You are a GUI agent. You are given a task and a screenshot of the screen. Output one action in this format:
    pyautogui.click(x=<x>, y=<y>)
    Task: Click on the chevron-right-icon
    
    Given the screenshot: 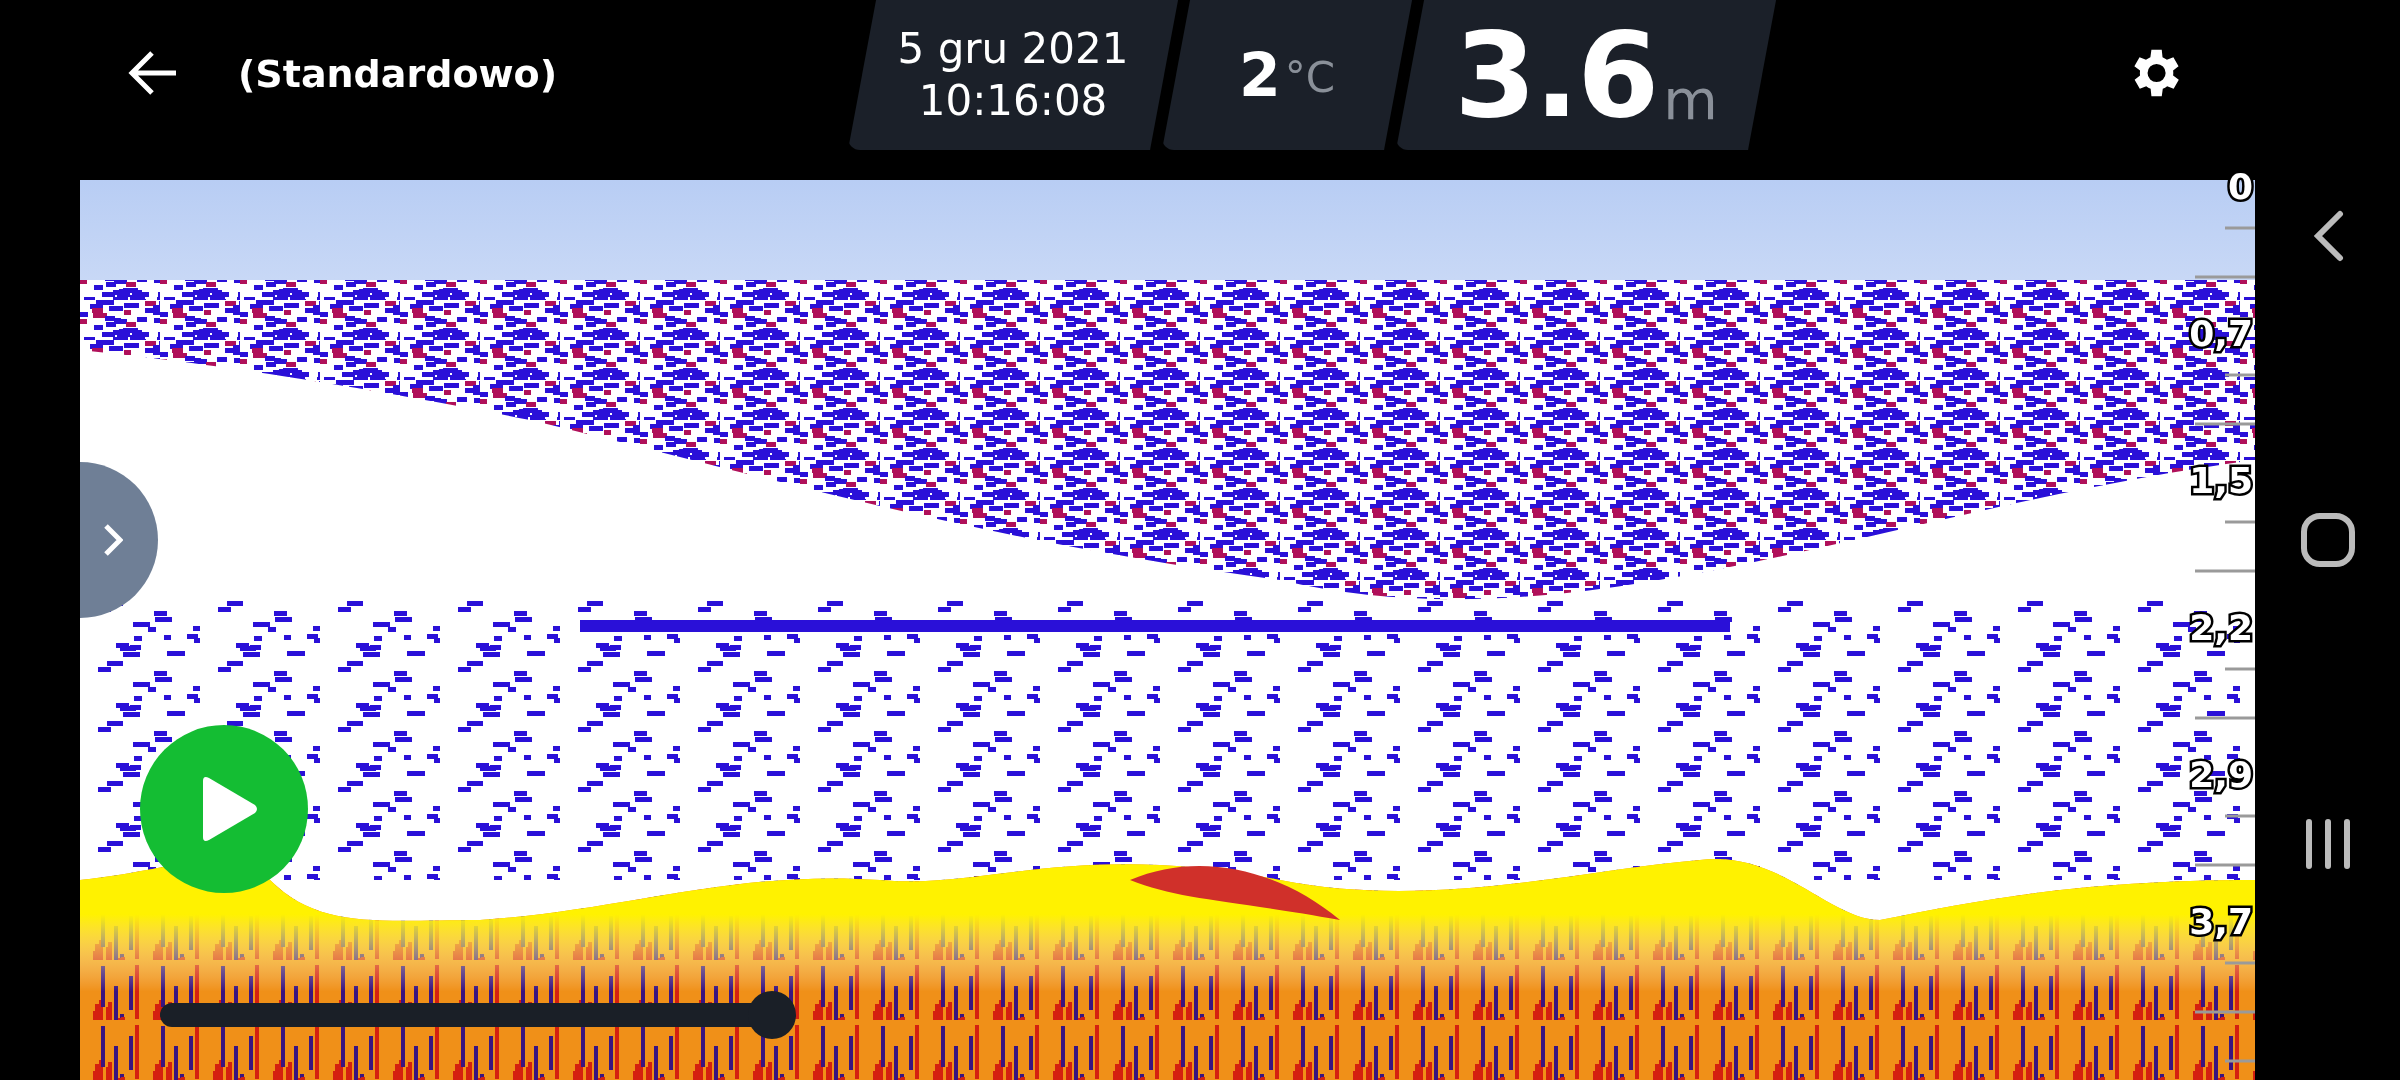 What is the action you would take?
    pyautogui.click(x=113, y=540)
    